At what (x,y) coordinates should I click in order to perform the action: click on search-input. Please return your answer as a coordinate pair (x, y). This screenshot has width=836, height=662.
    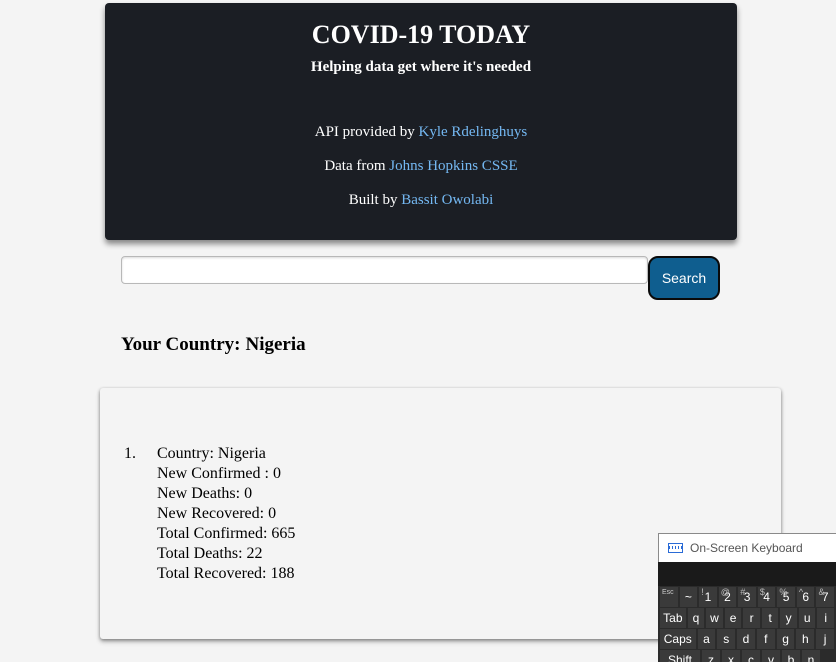
    Looking at the image, I should click on (384, 270).